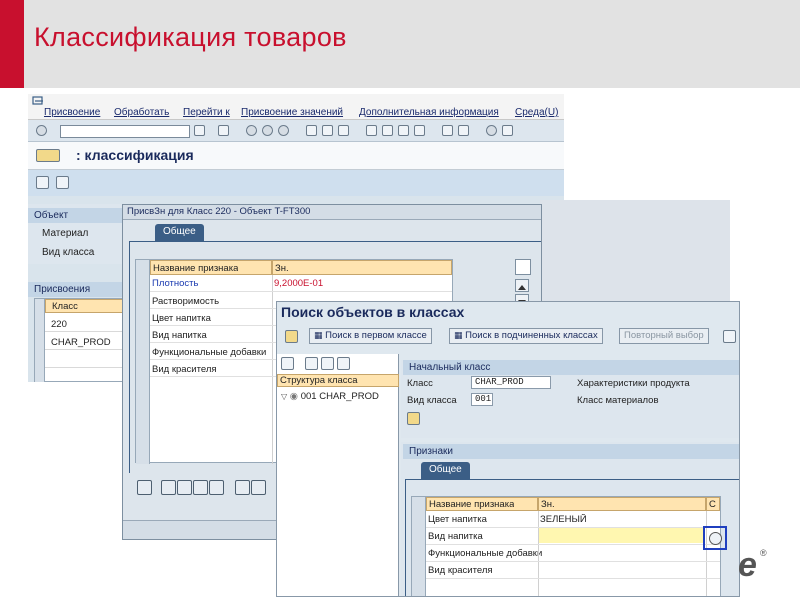  What do you see at coordinates (571, 451) in the screenshot?
I see `features-section-label: Признаки` at bounding box center [571, 451].